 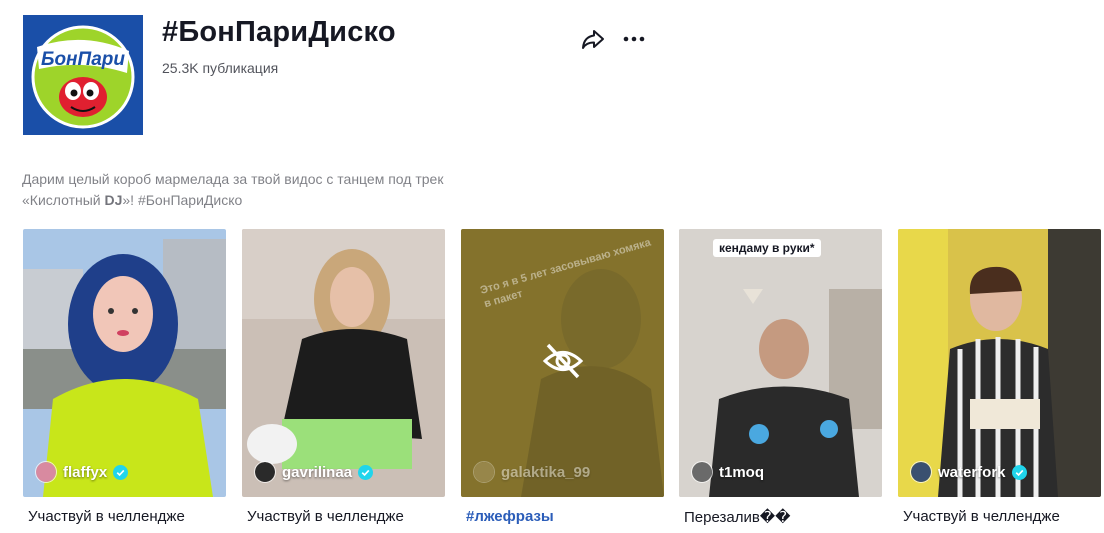 I want to click on video-thumbnail: кендаму в руки* t1moq, so click(x=780, y=363).